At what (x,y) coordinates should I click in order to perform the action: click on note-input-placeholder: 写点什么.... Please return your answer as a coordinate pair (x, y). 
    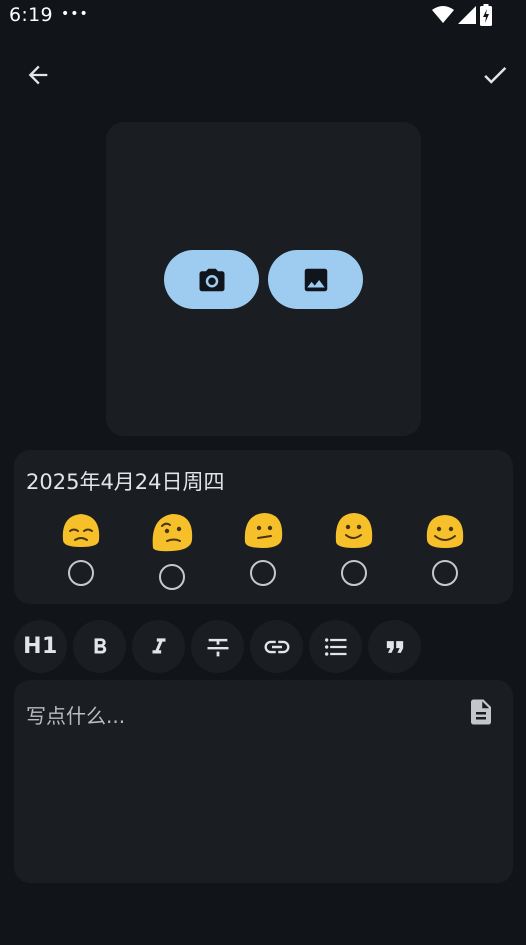
    Looking at the image, I should click on (75, 714).